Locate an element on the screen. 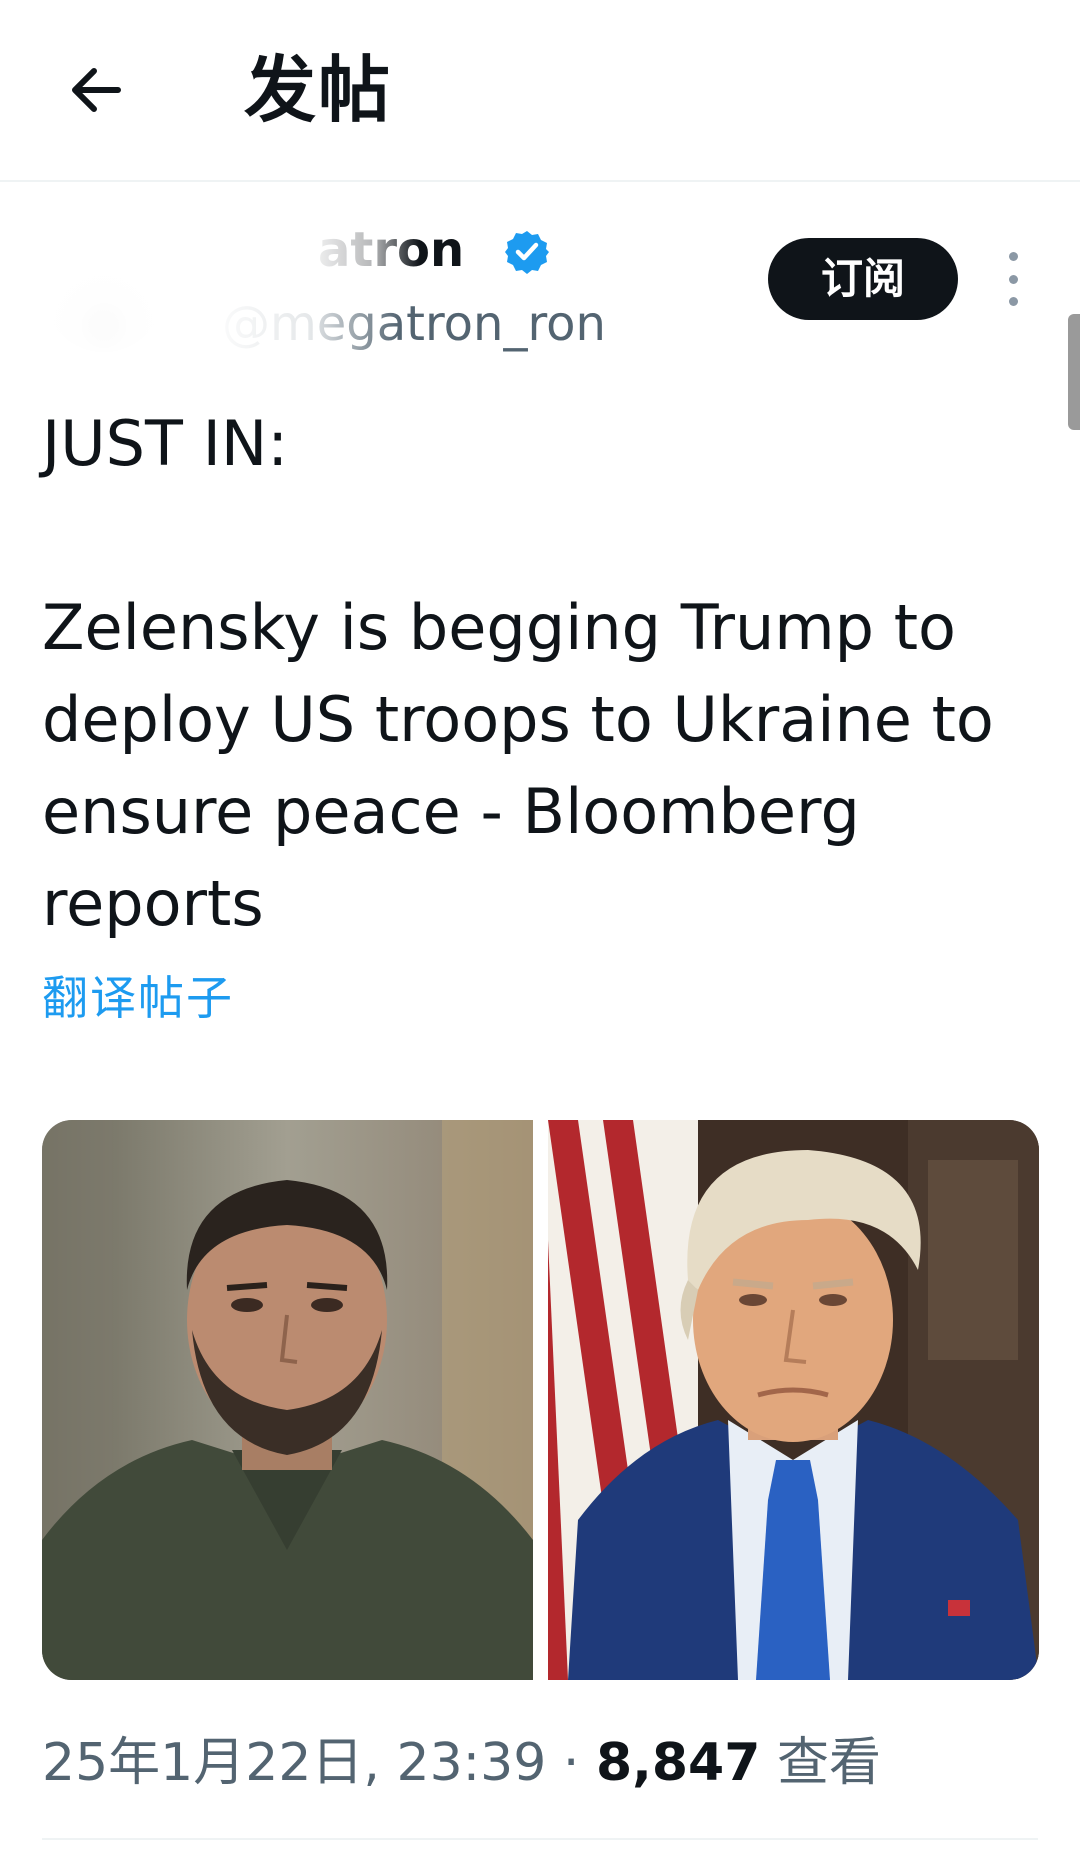 Image resolution: width=1080 pixels, height=1859 pixels. more-vertical-icon is located at coordinates (1013, 256).